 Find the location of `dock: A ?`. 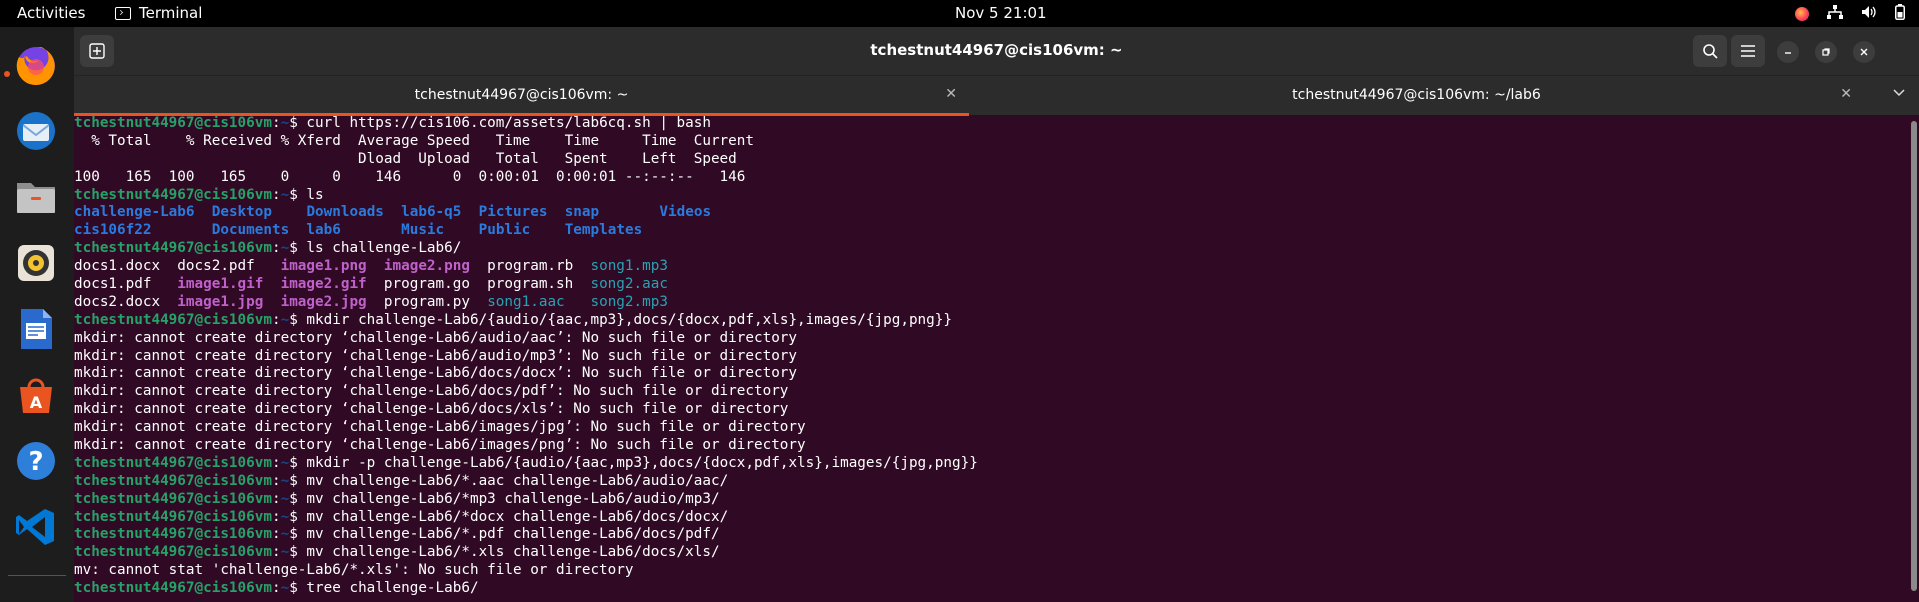

dock: A ? is located at coordinates (37, 314).